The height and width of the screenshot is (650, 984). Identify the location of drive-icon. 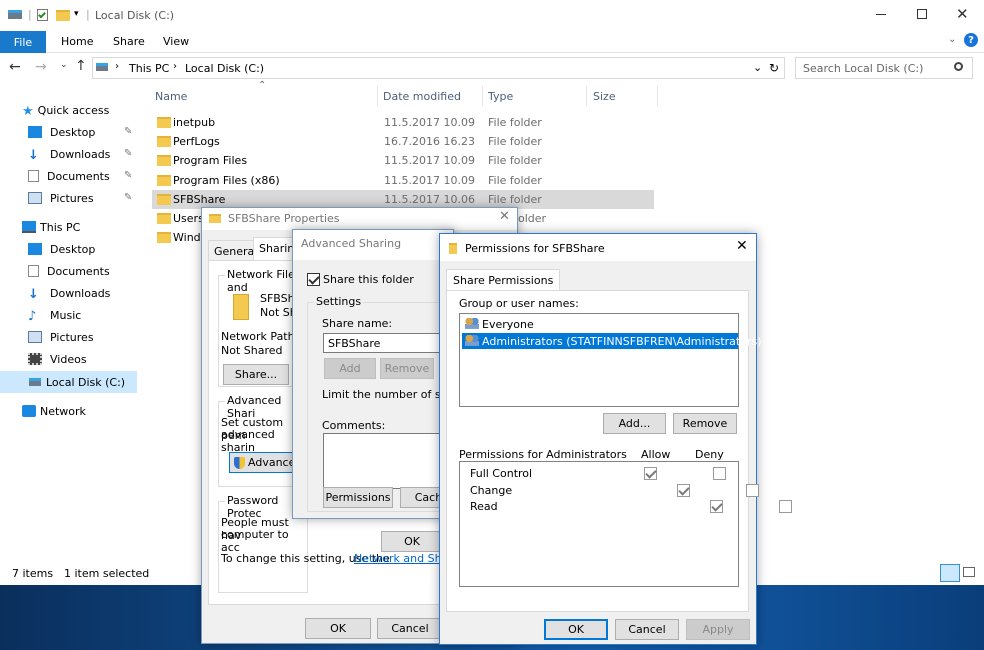
(15, 14).